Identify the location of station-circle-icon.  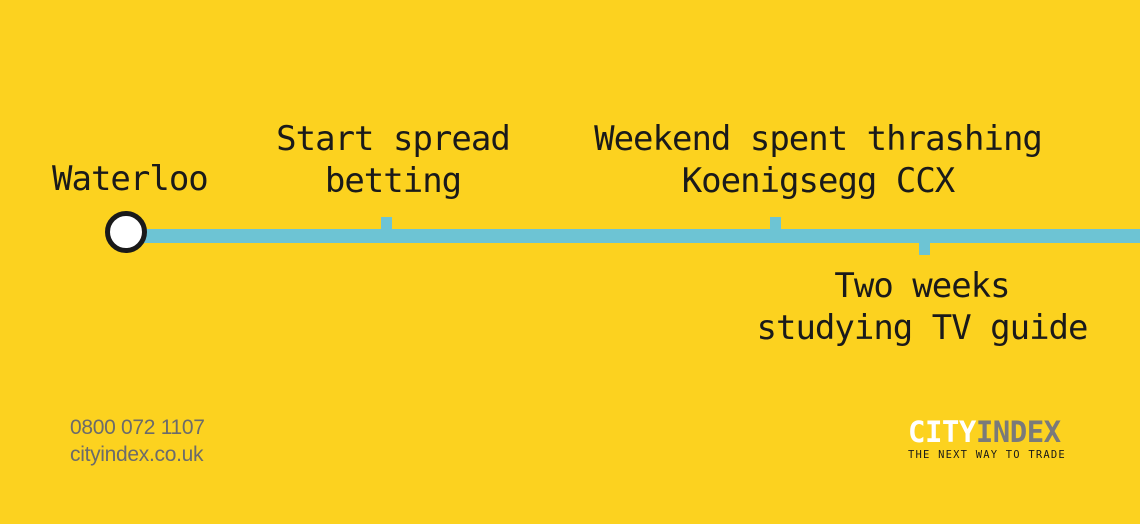
(126, 232).